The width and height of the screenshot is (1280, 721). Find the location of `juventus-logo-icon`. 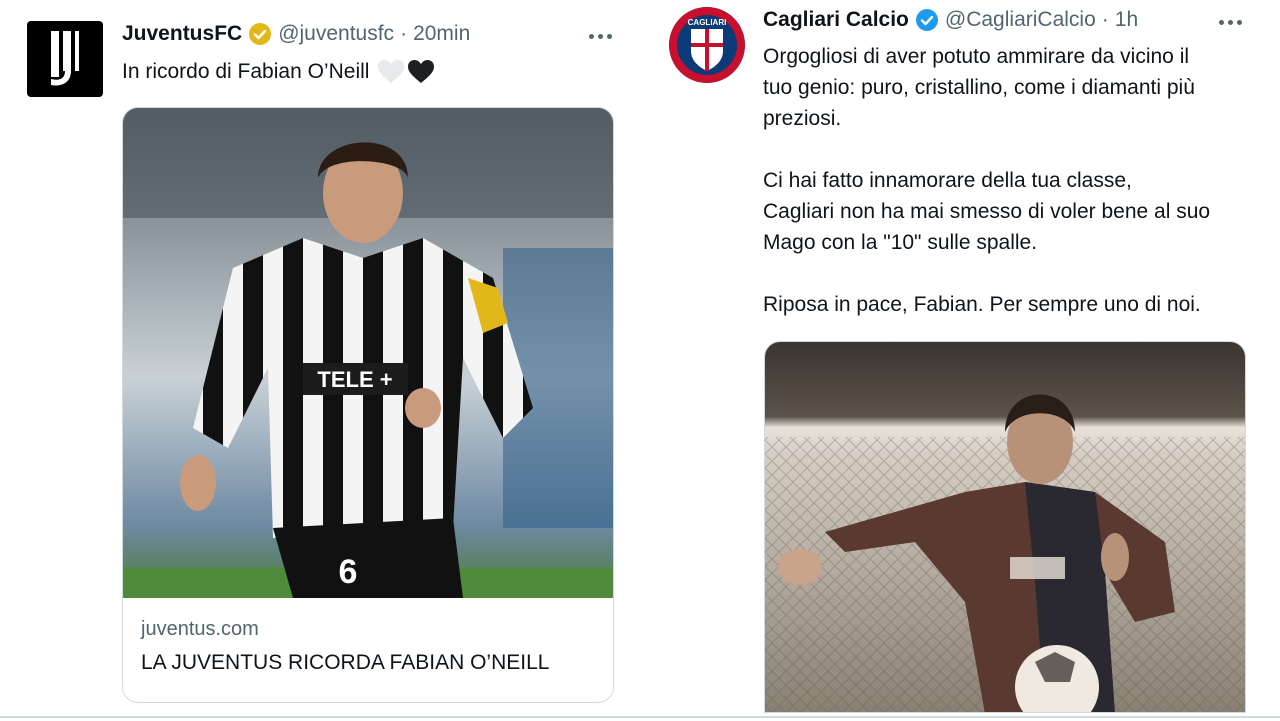

juventus-logo-icon is located at coordinates (65, 58).